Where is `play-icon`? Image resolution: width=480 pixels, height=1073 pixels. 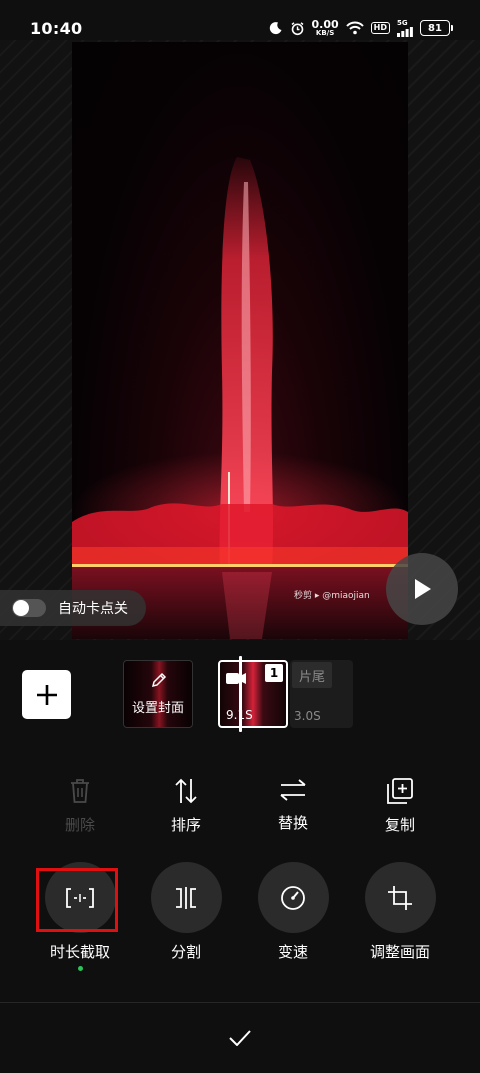 play-icon is located at coordinates (423, 589).